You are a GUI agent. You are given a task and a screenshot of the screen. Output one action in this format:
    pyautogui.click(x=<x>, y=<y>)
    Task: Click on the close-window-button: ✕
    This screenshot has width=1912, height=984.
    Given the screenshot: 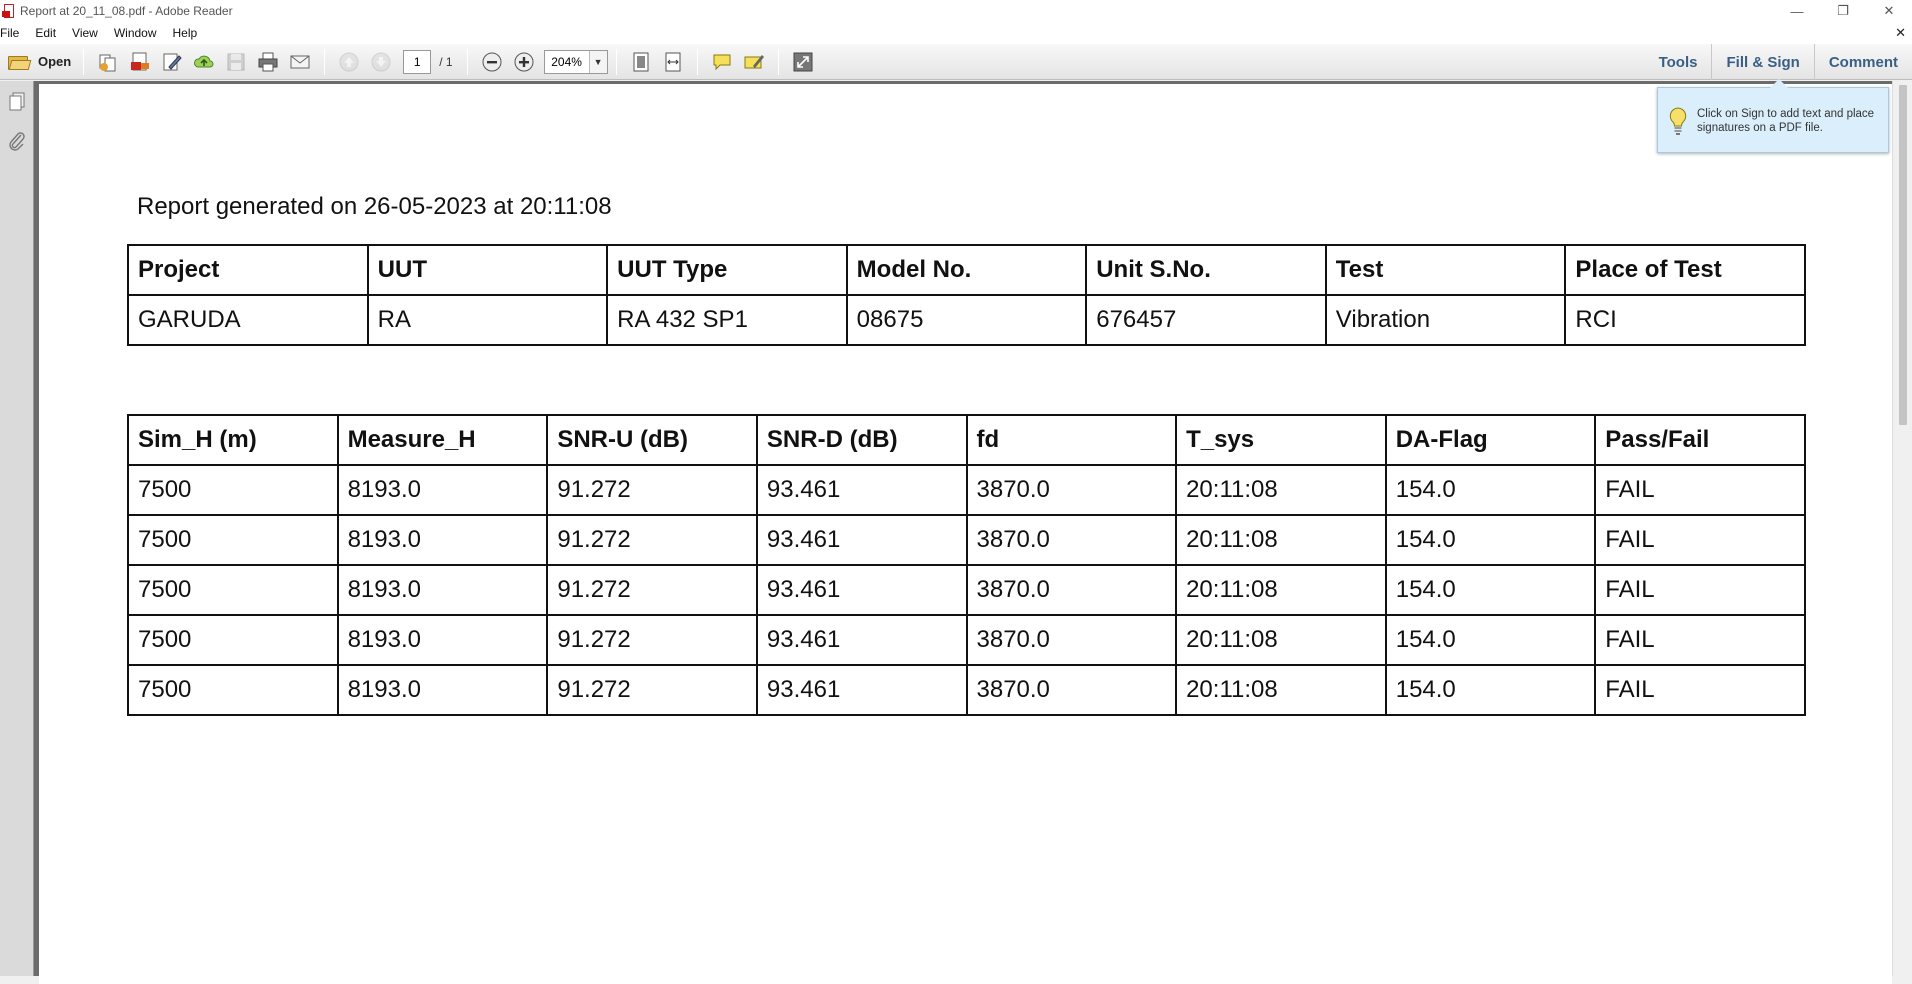 What is the action you would take?
    pyautogui.click(x=1889, y=11)
    